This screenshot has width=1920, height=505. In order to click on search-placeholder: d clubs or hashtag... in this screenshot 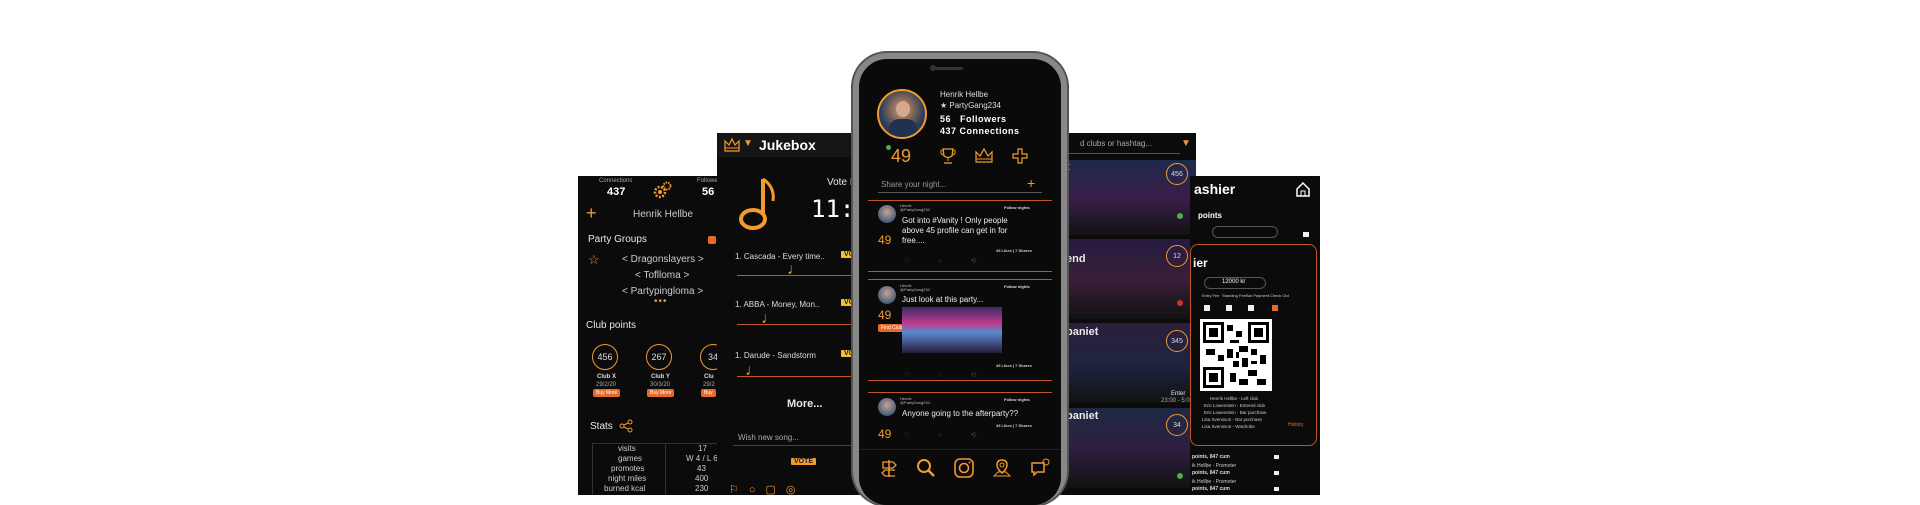, I will do `click(1116, 143)`.